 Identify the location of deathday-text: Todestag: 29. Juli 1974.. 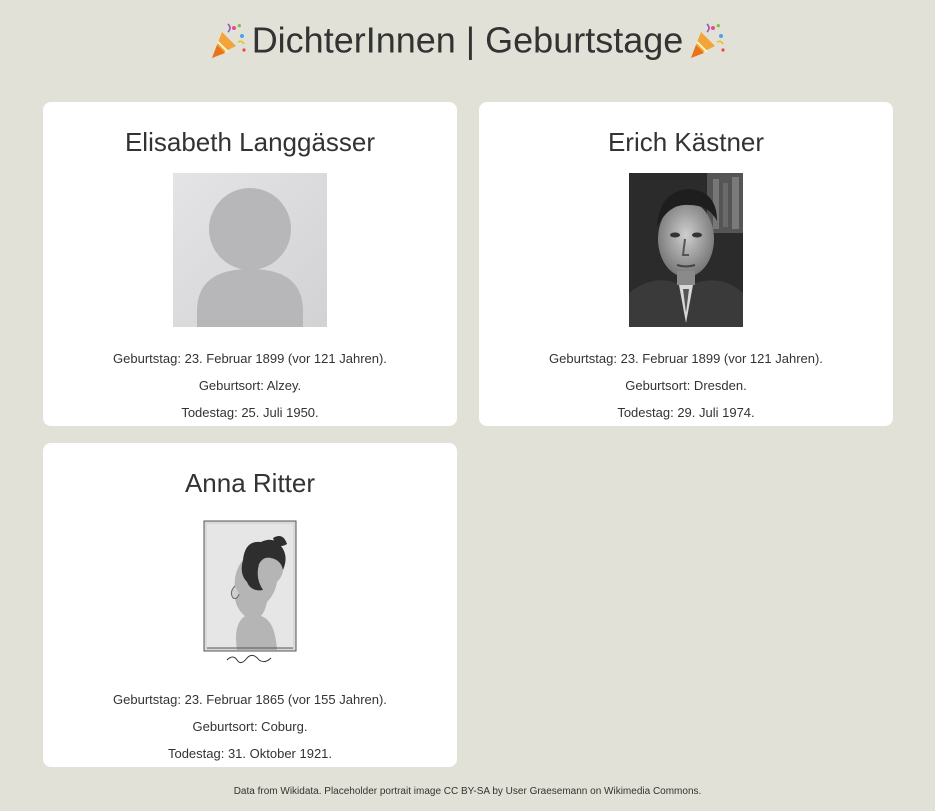
(686, 412).